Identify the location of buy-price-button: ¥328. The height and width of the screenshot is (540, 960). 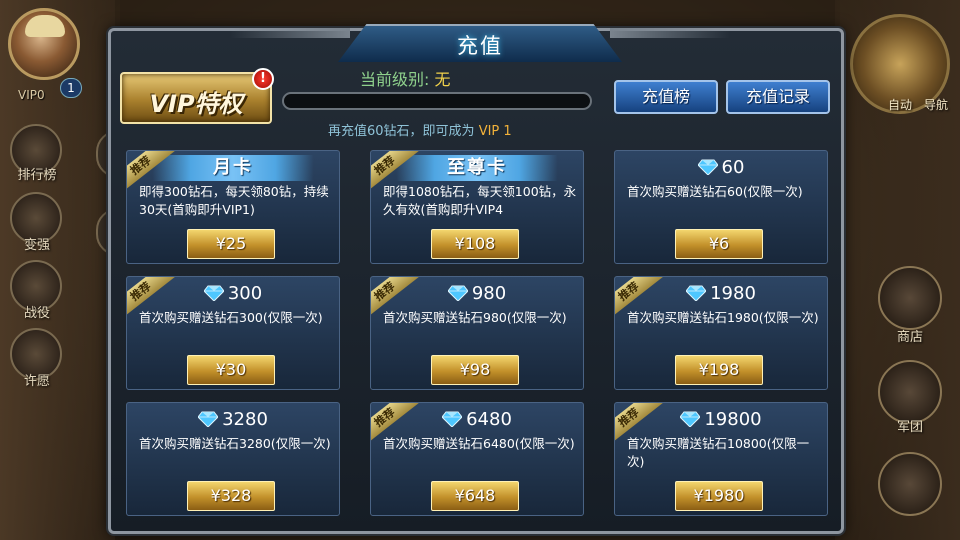
(231, 496).